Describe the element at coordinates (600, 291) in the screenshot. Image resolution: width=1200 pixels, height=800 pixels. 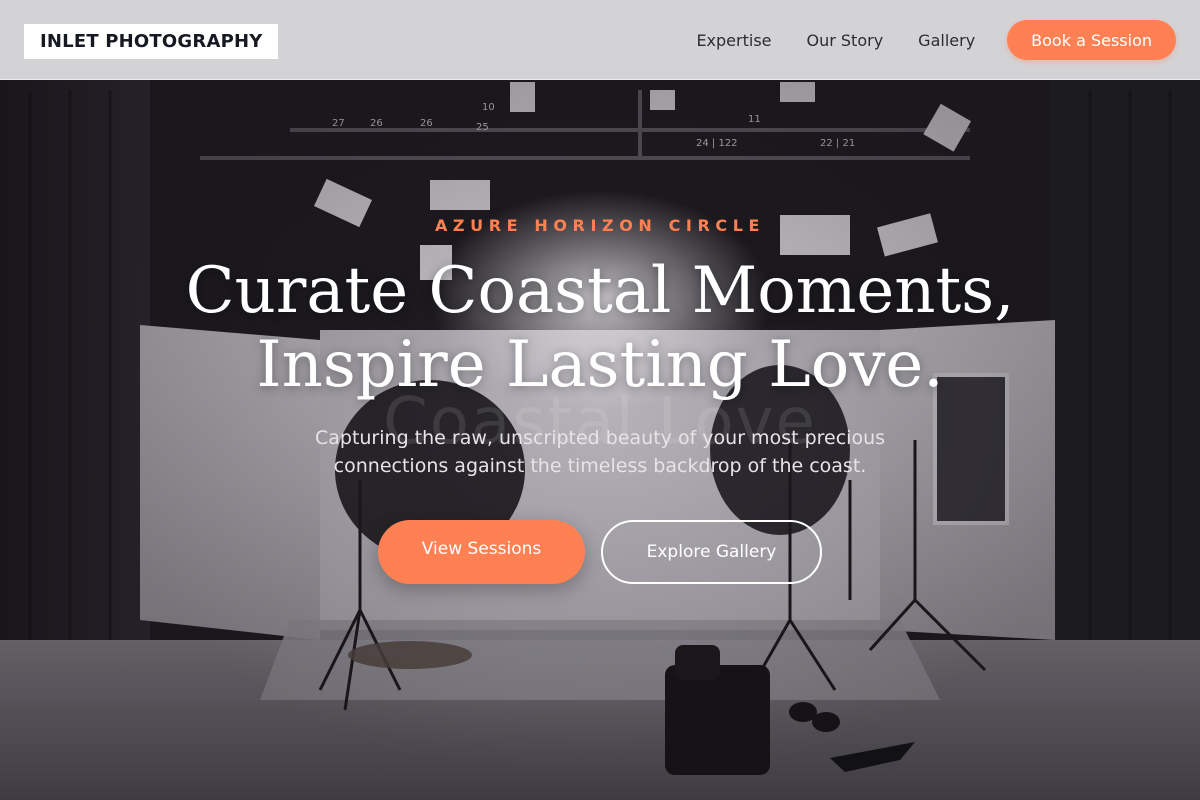
I see `hero-headline-line-1: Curate Coastal Moments,` at that location.